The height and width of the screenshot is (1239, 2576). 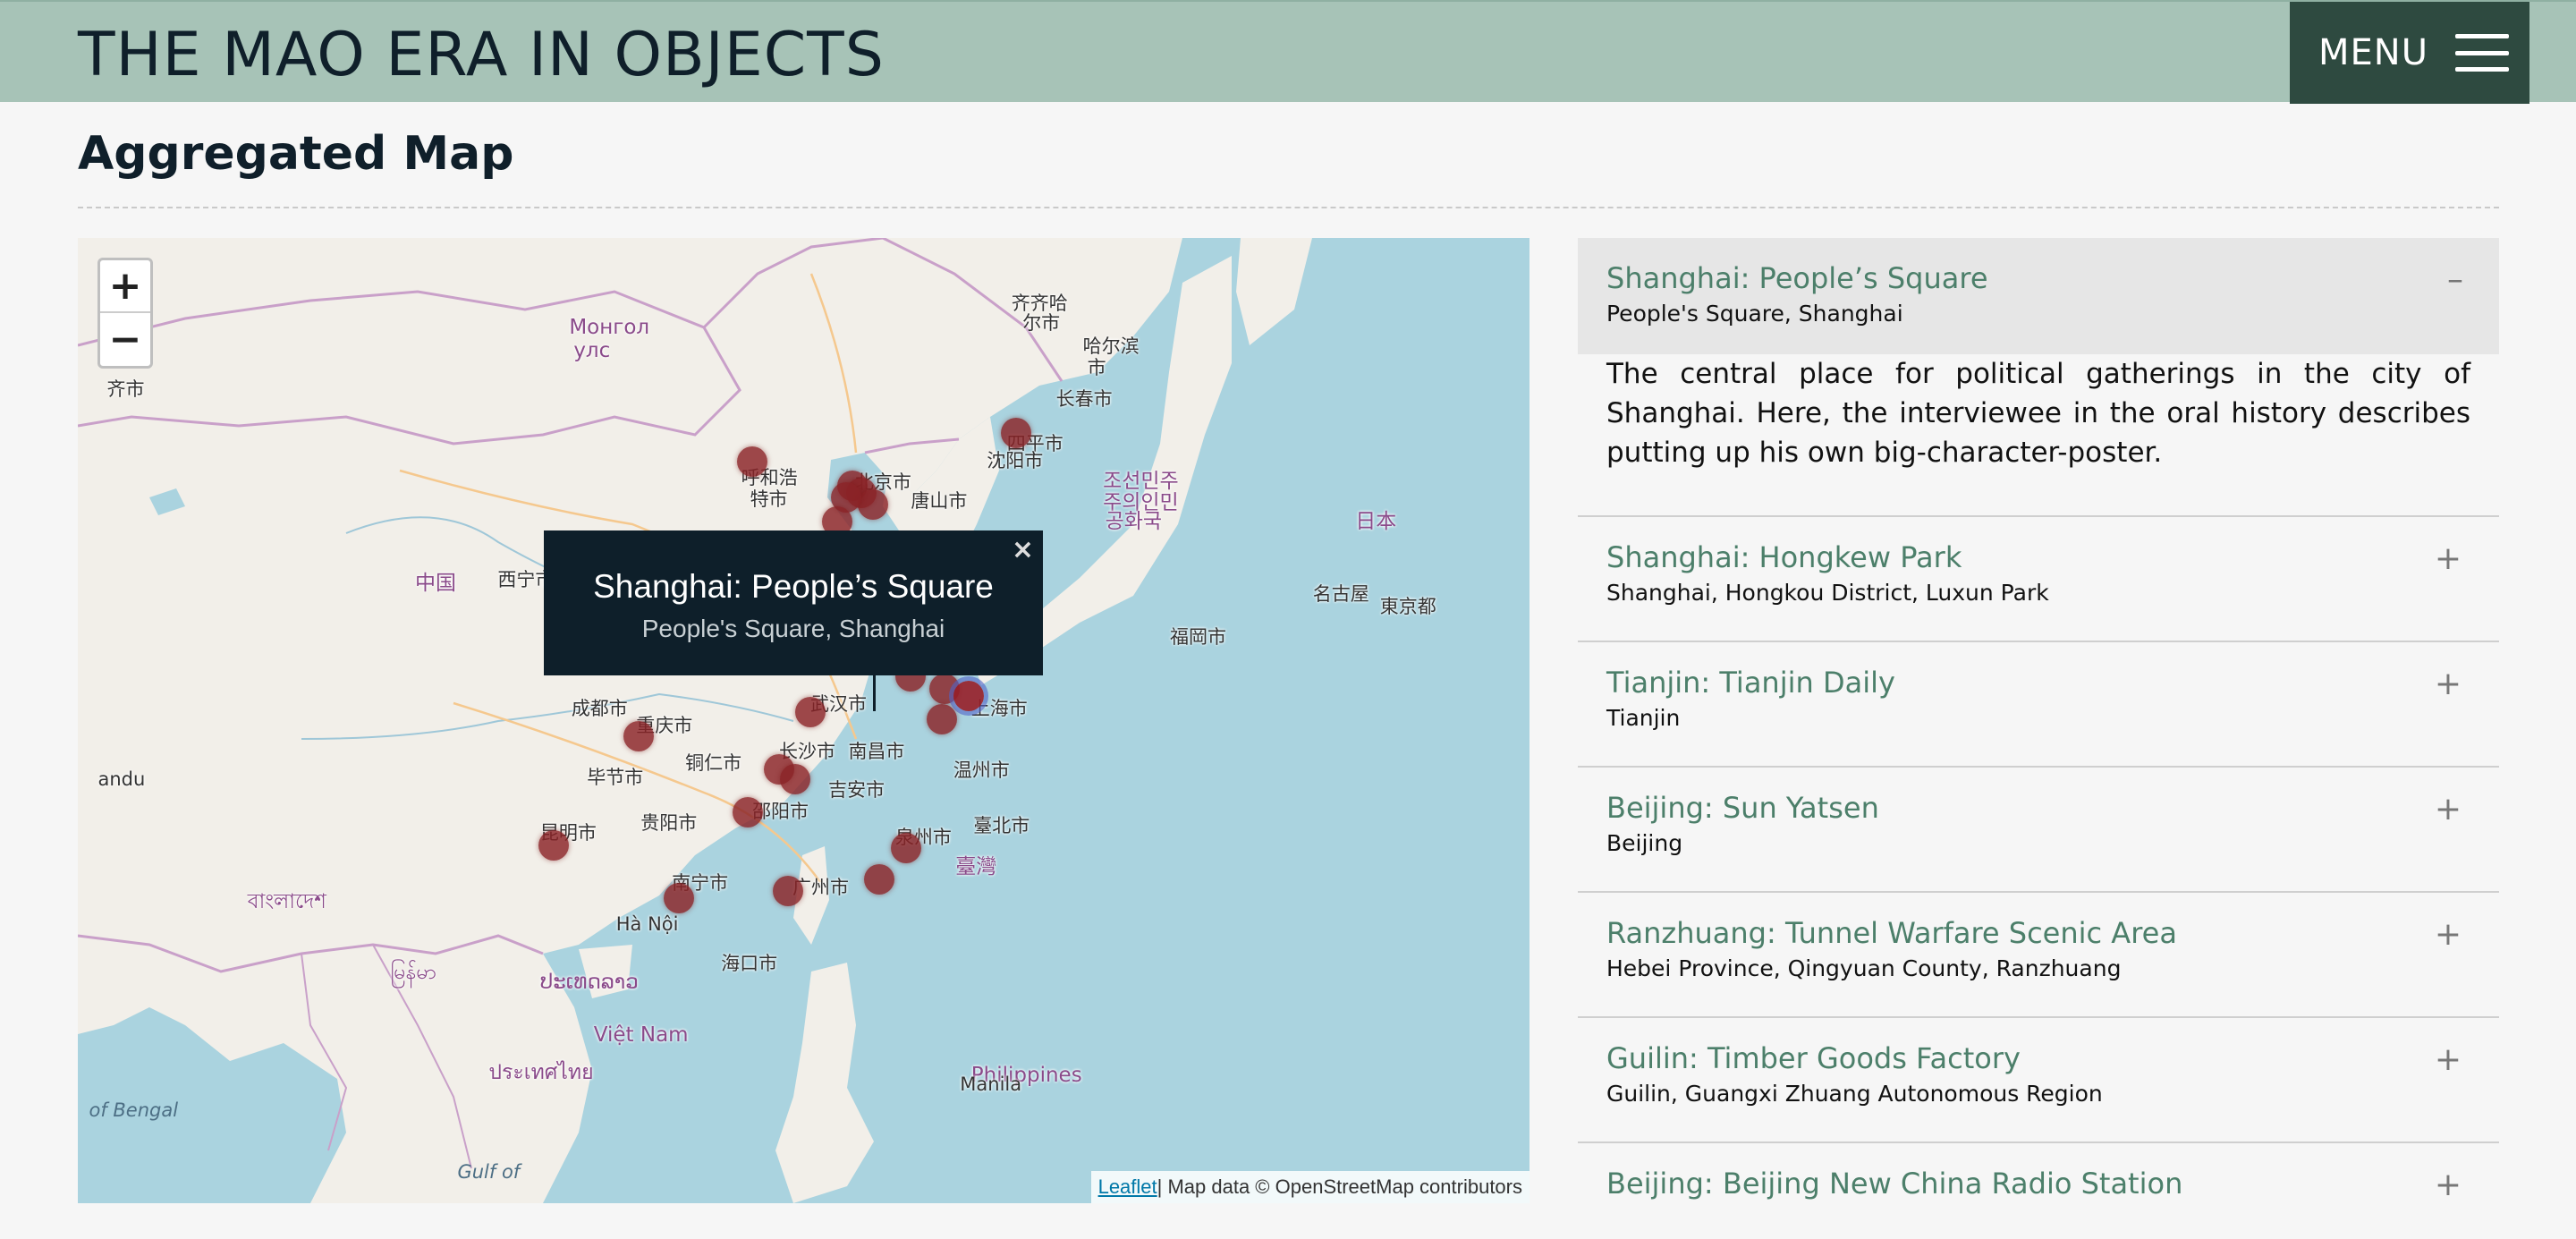 What do you see at coordinates (2455, 279) in the screenshot?
I see `collapse-icon: –` at bounding box center [2455, 279].